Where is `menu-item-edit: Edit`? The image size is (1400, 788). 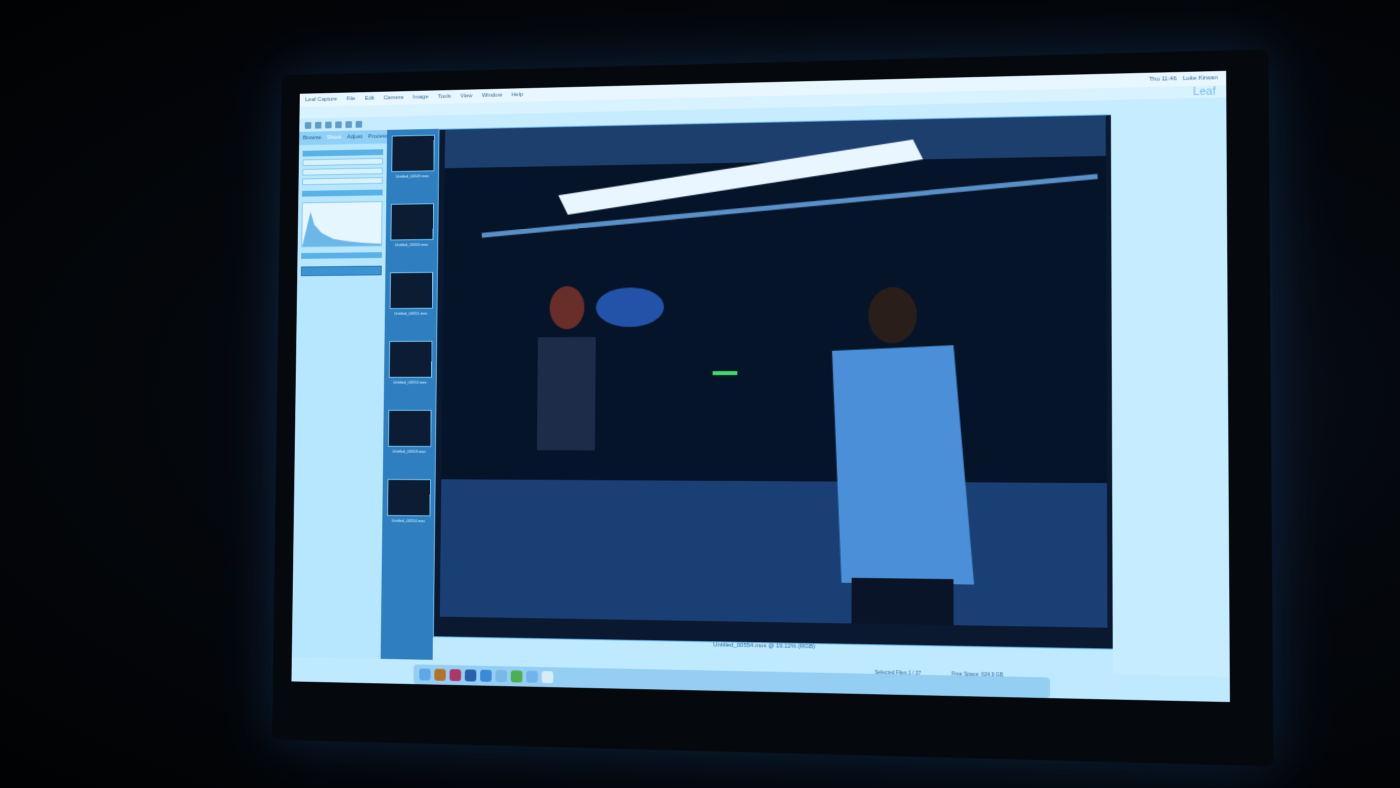
menu-item-edit: Edit is located at coordinates (370, 99).